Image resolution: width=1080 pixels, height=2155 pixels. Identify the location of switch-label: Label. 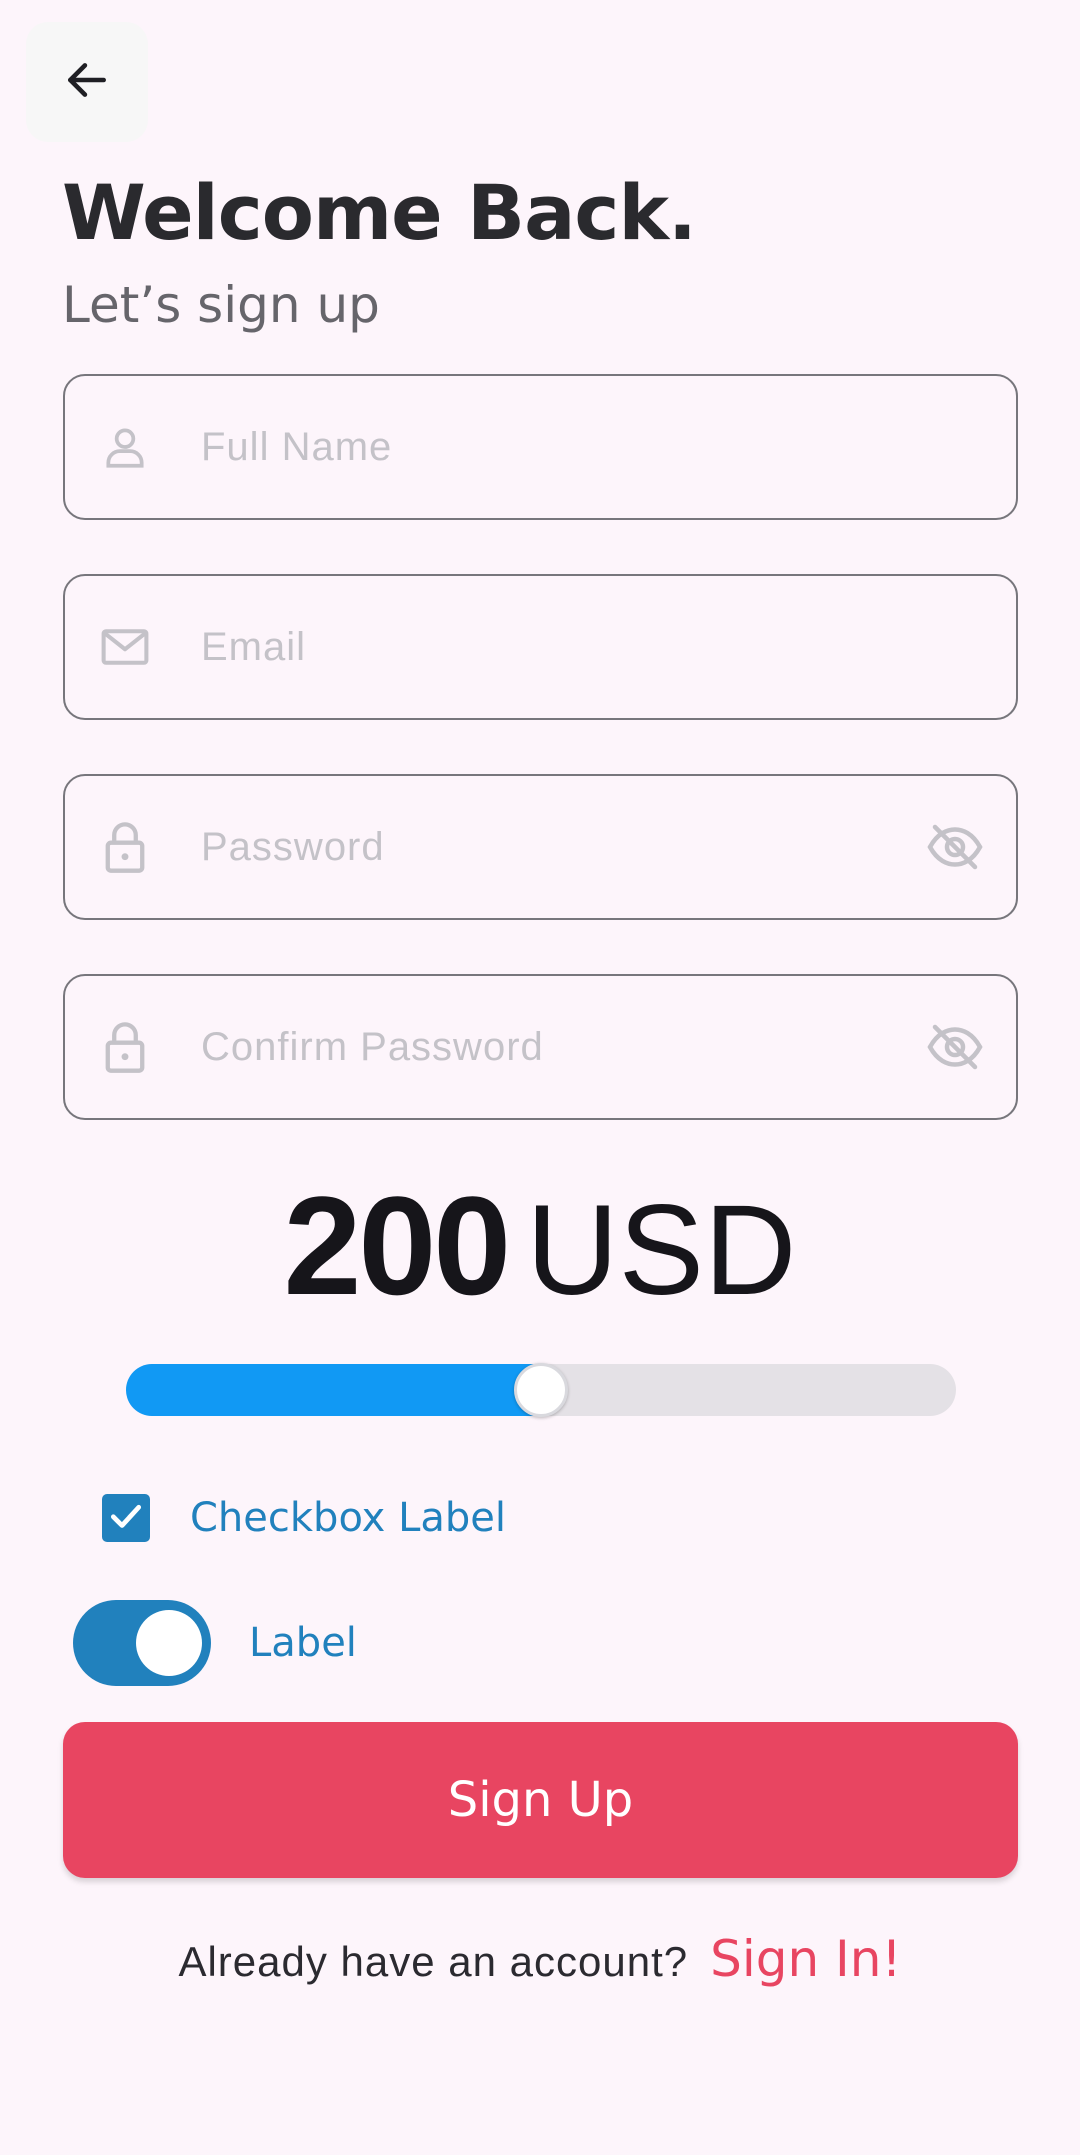
(303, 1643).